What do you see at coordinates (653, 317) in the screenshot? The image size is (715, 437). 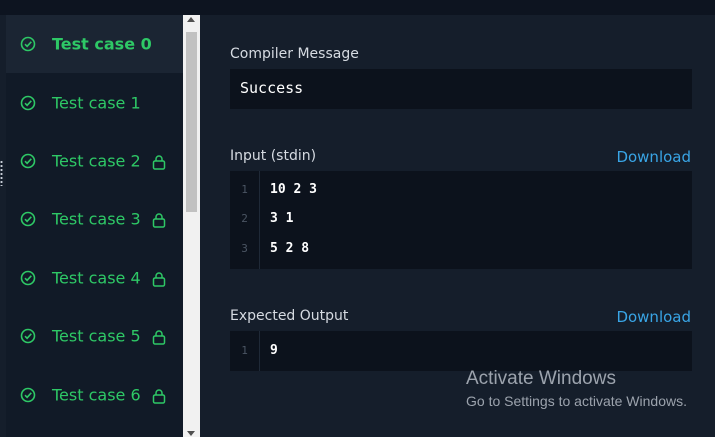 I see `expected-download-link: Download` at bounding box center [653, 317].